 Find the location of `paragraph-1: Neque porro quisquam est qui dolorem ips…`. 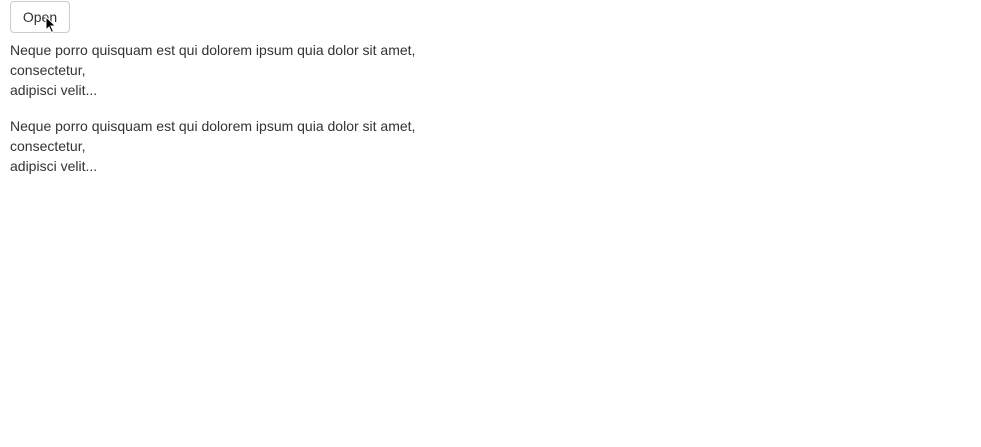

paragraph-1: Neque porro quisquam est qui dolorem ips… is located at coordinates (230, 70).